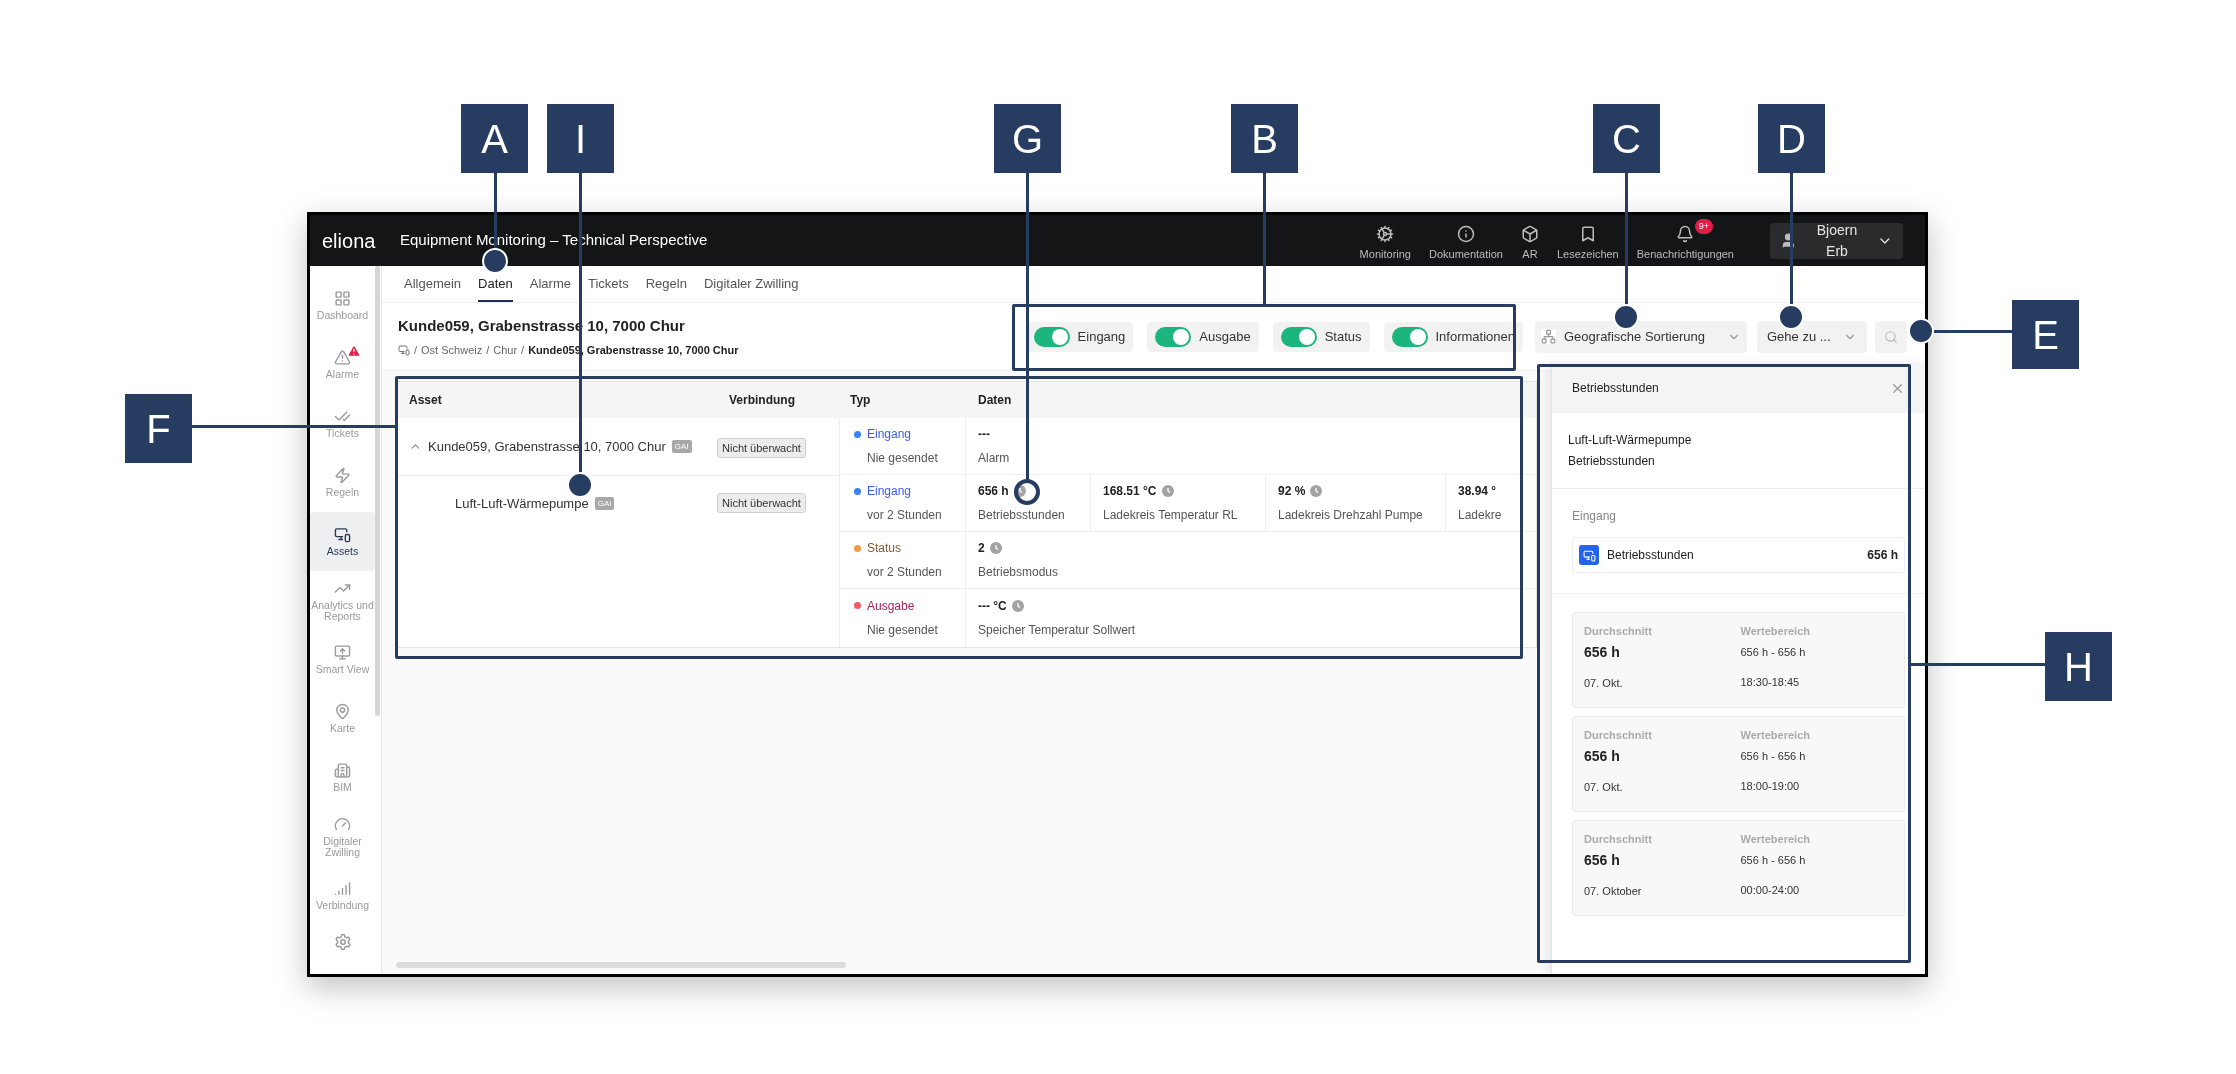 This screenshot has width=2236, height=1074. I want to click on tab: Digitaler Zwilling, so click(751, 287).